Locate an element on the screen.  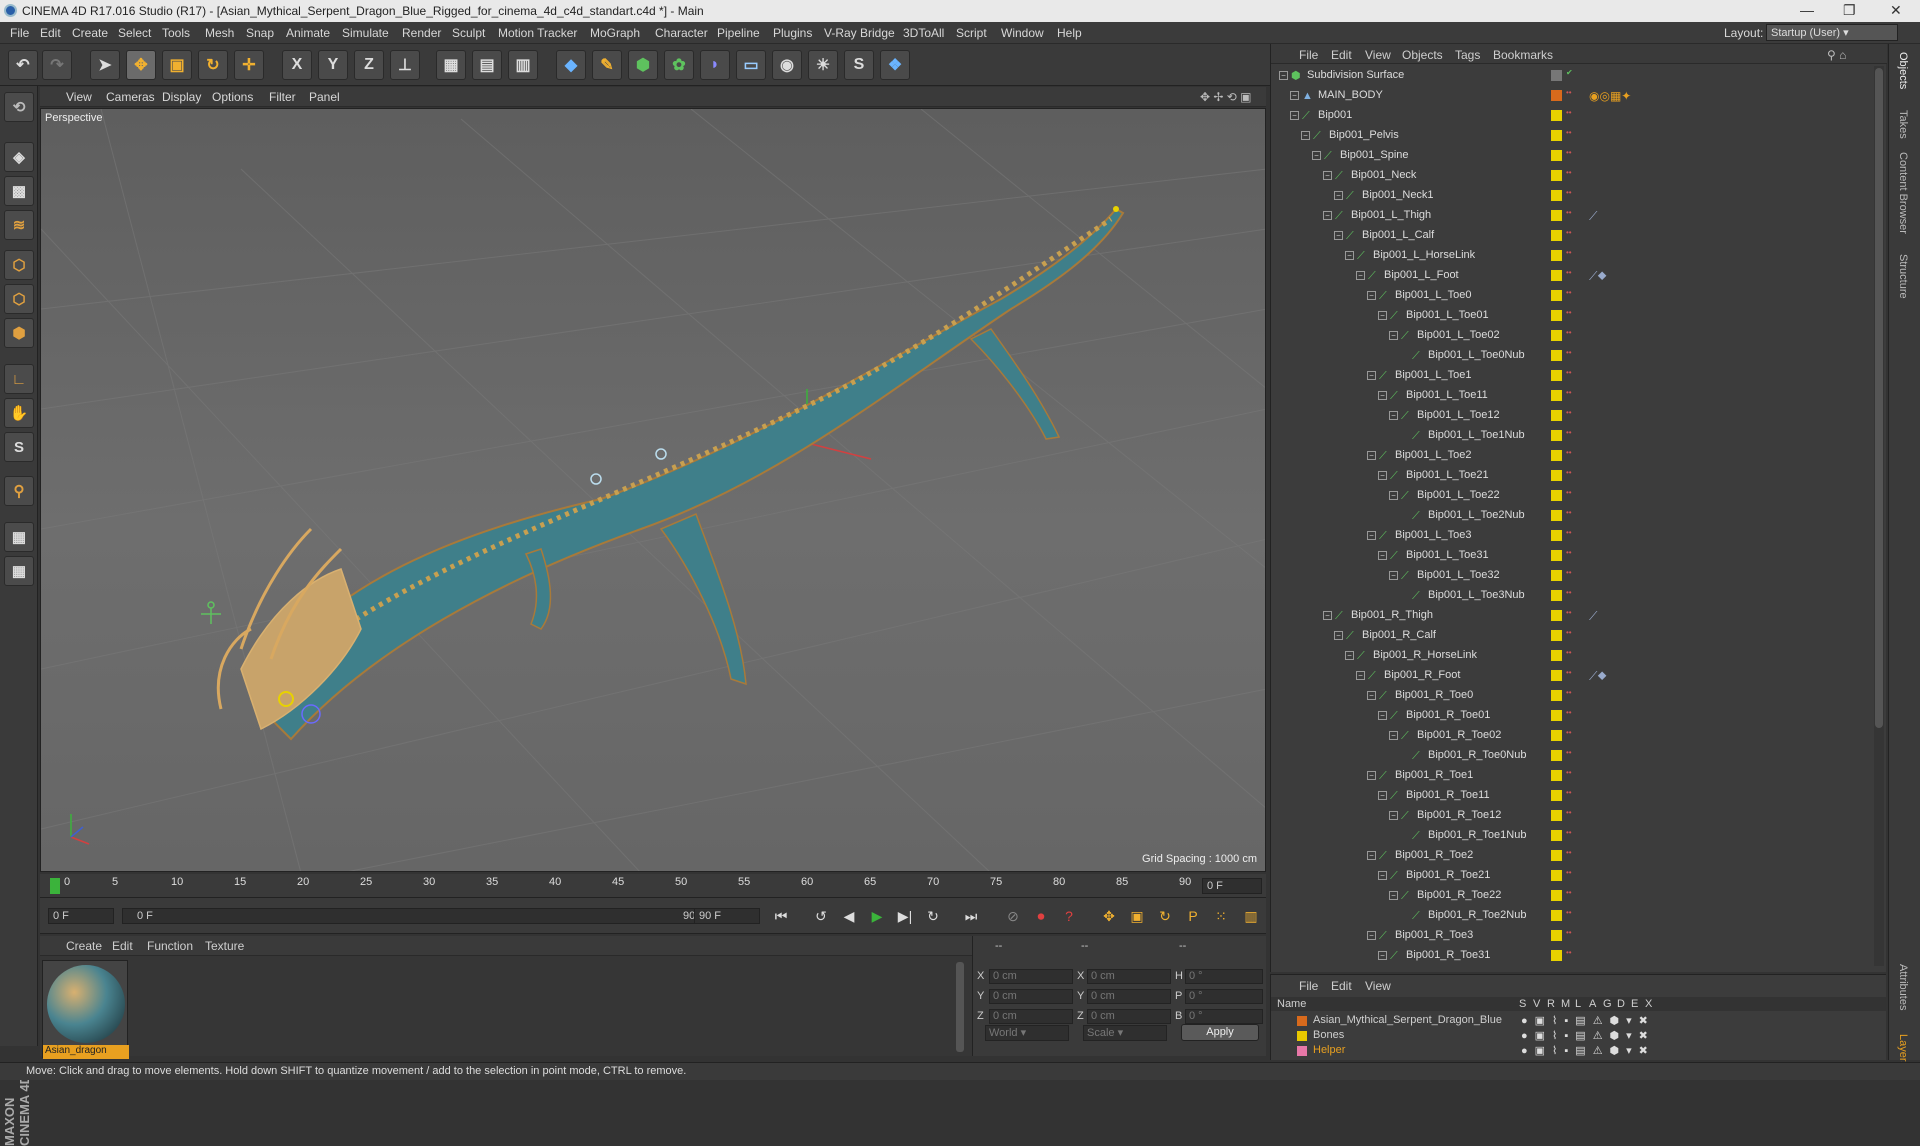
objects-menu-edit: Edit is located at coordinates (1341, 55).